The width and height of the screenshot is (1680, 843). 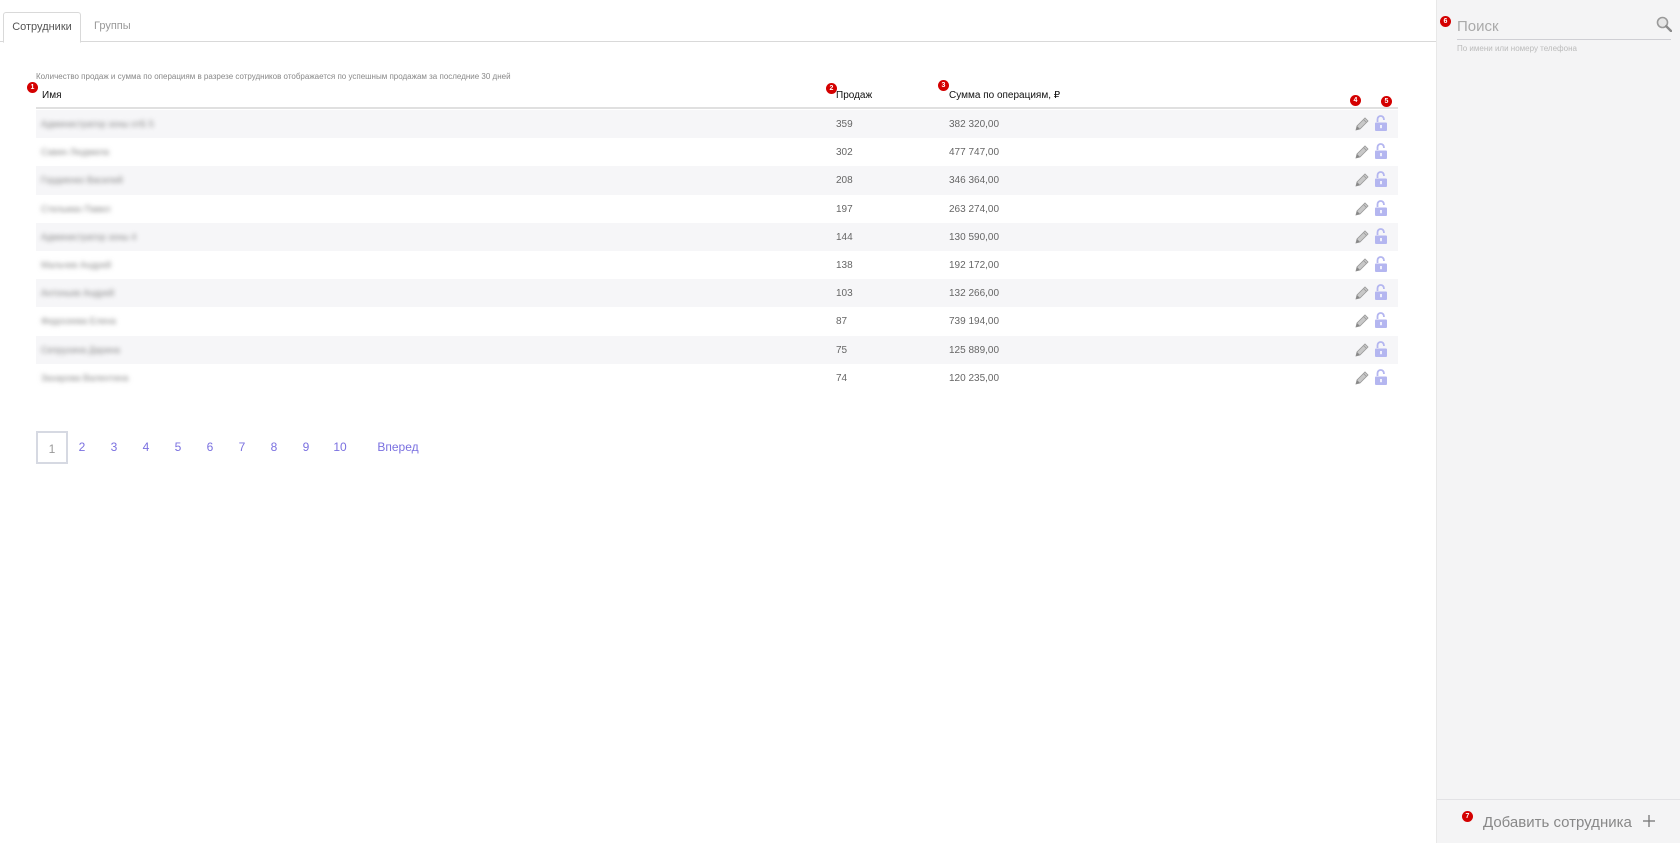 What do you see at coordinates (717, 97) in the screenshot?
I see `table-header: Имя Продаж Сумма по операциям, ₽` at bounding box center [717, 97].